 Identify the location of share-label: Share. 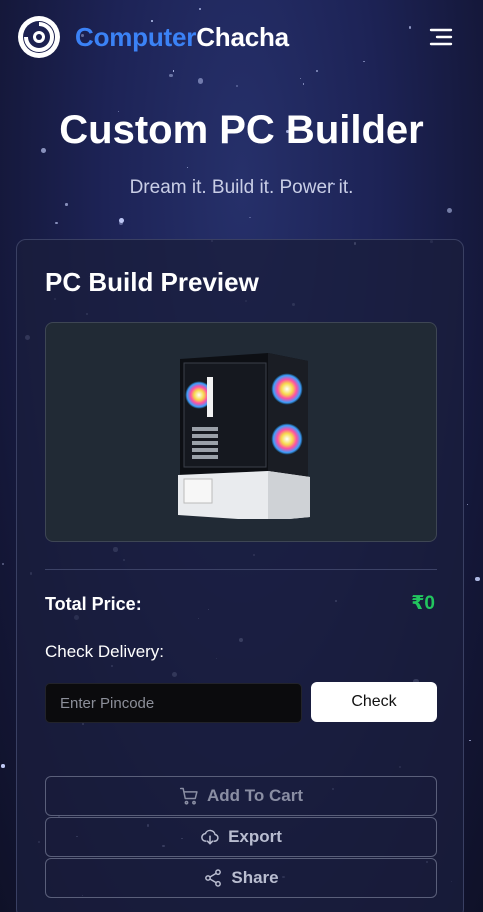
(255, 877).